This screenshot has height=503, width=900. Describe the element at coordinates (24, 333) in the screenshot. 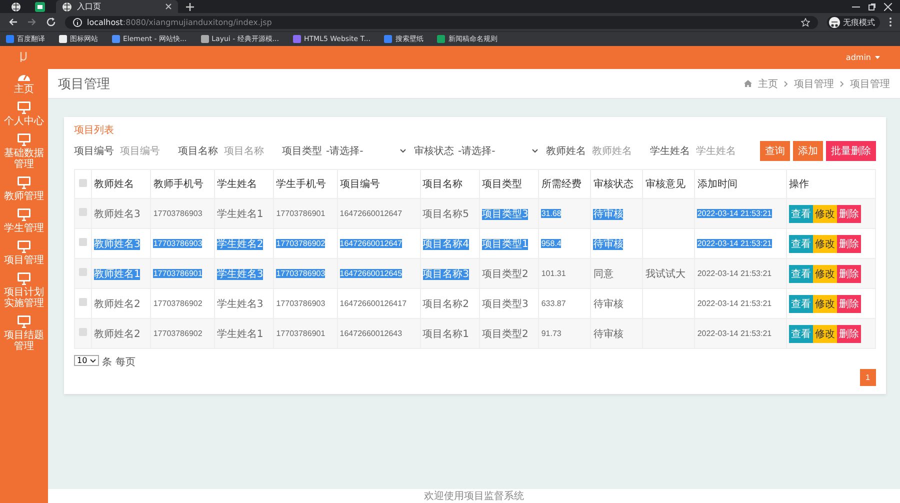

I see `sidebar-item: 项目结题管理` at that location.